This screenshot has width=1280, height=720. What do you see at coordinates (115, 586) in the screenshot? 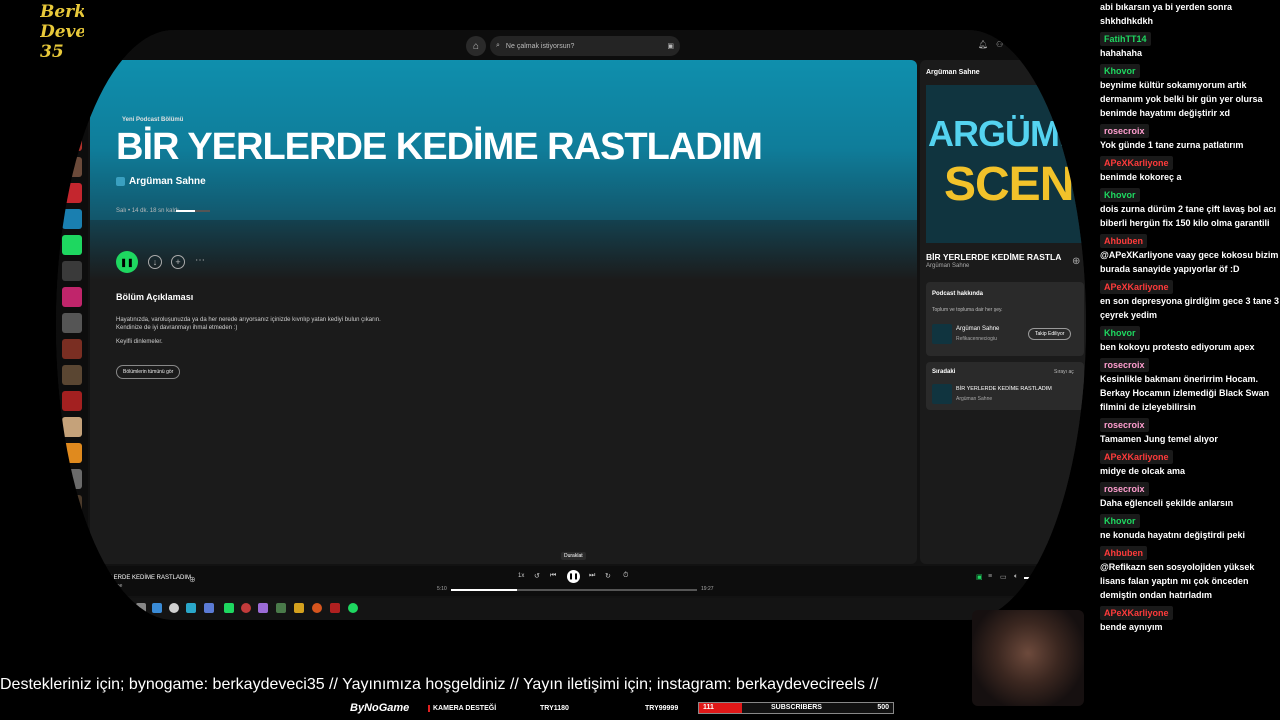
I see `player-sub: Sahne` at bounding box center [115, 586].